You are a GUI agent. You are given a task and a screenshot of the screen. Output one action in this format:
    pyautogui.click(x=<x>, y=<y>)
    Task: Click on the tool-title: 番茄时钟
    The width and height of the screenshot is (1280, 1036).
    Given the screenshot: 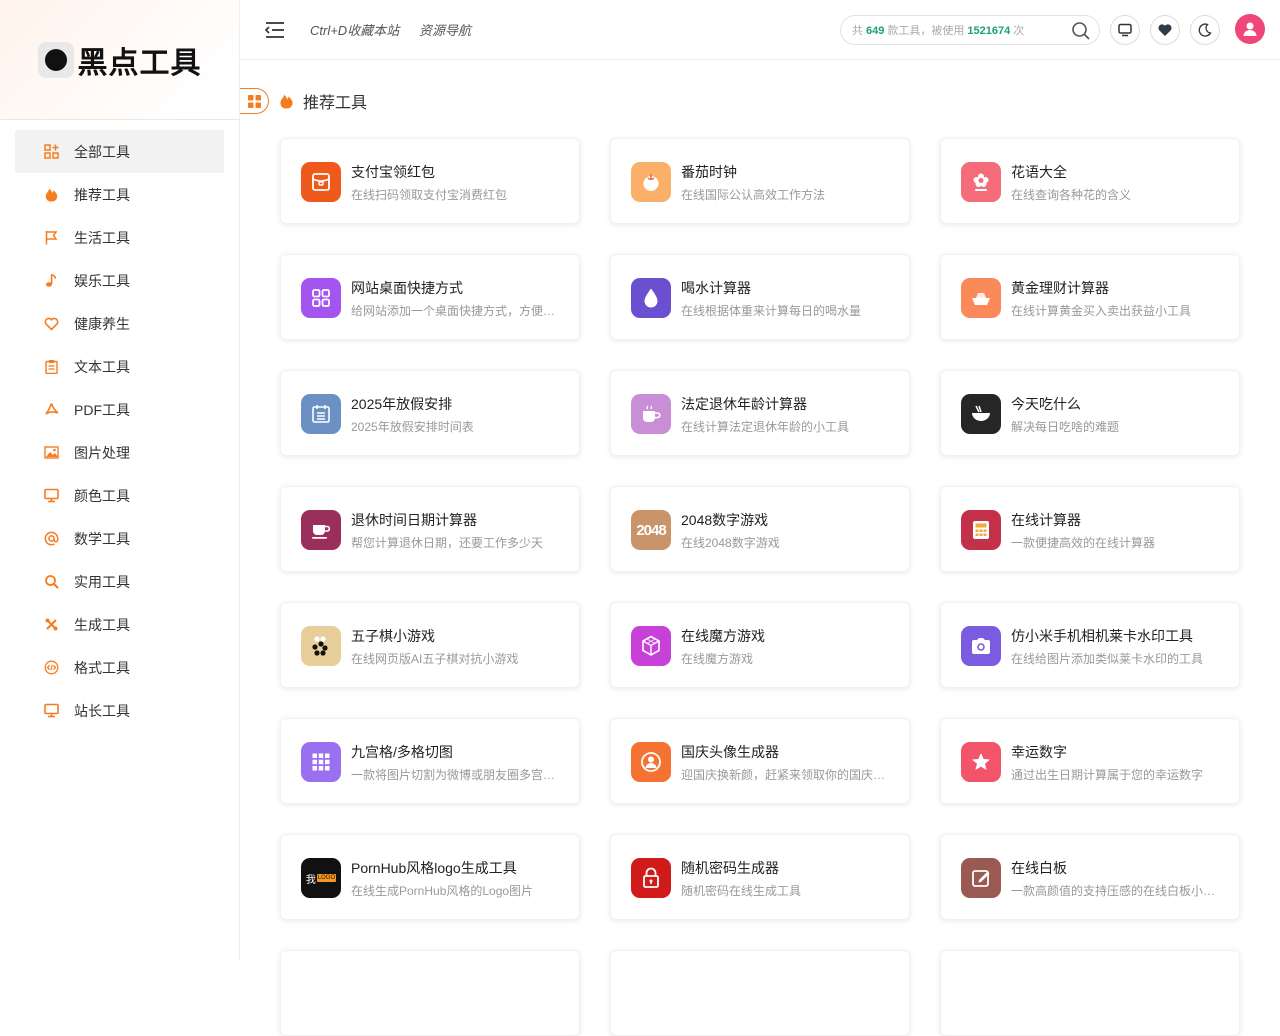 What is the action you would take?
    pyautogui.click(x=709, y=172)
    